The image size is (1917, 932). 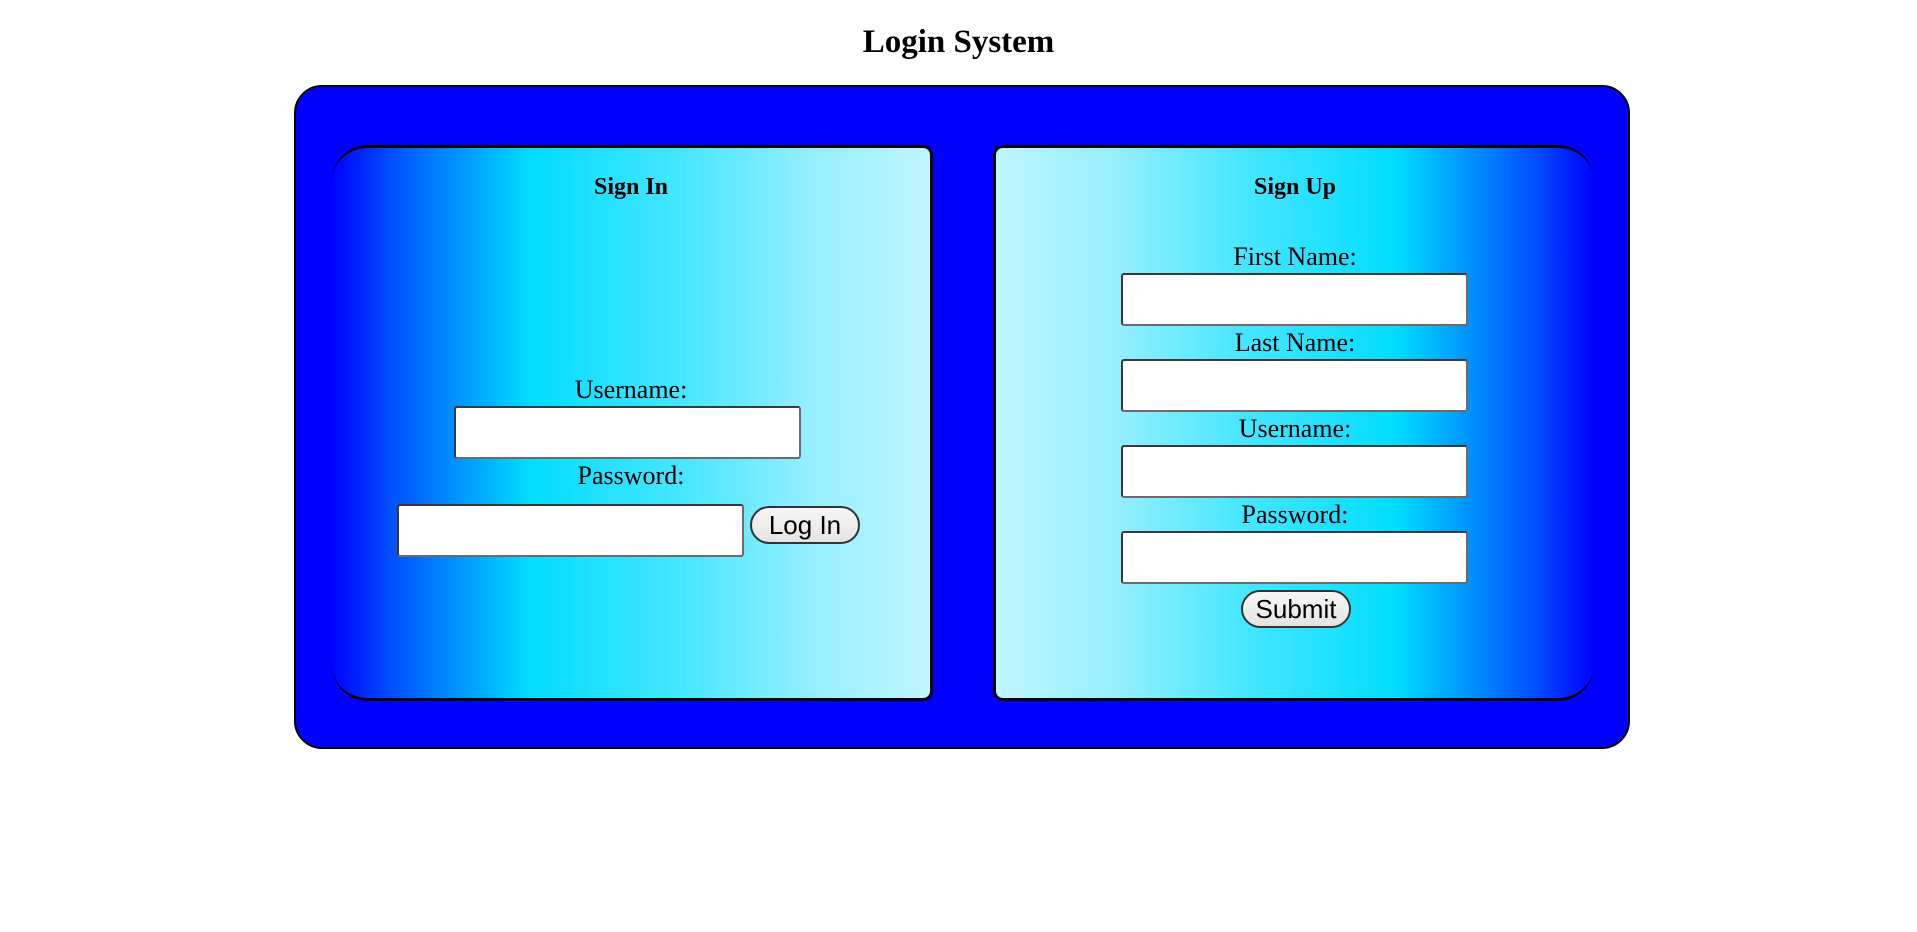 I want to click on sign-up-heading: Sign Up, so click(x=1295, y=187).